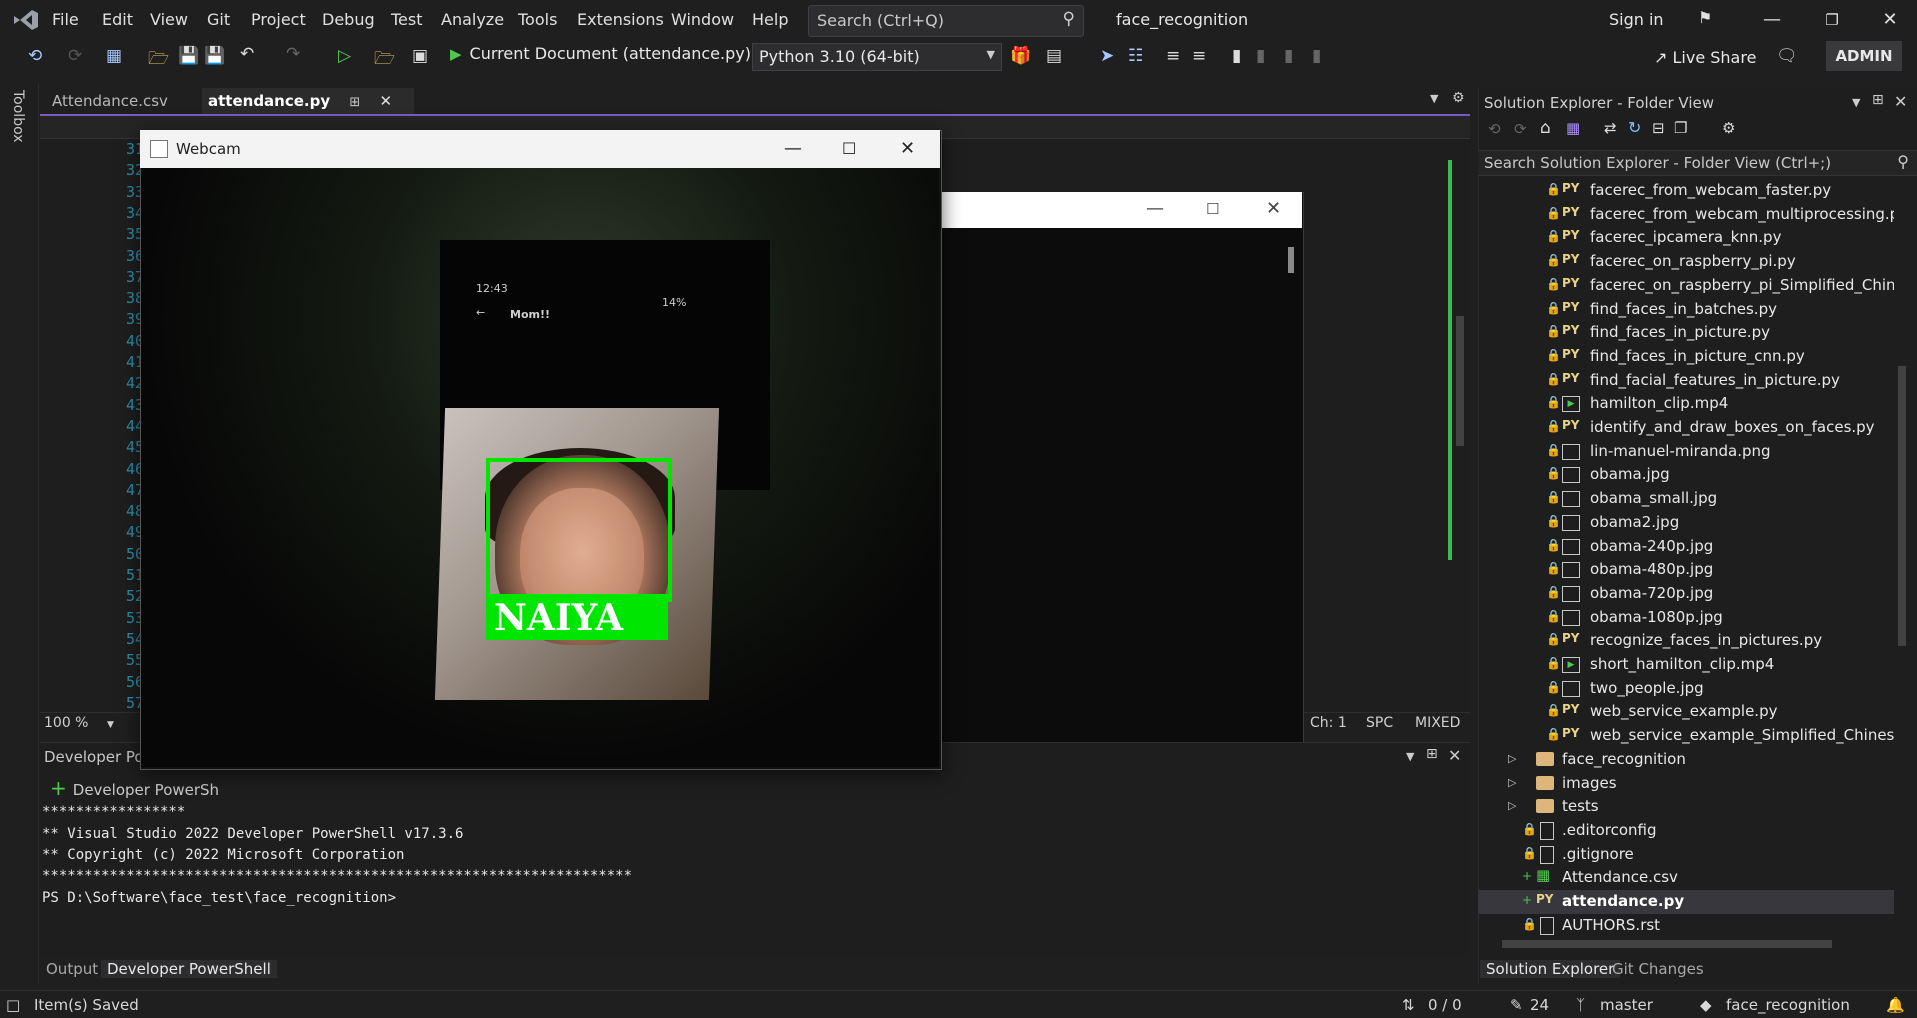  I want to click on redo-icon: ↷, so click(293, 54).